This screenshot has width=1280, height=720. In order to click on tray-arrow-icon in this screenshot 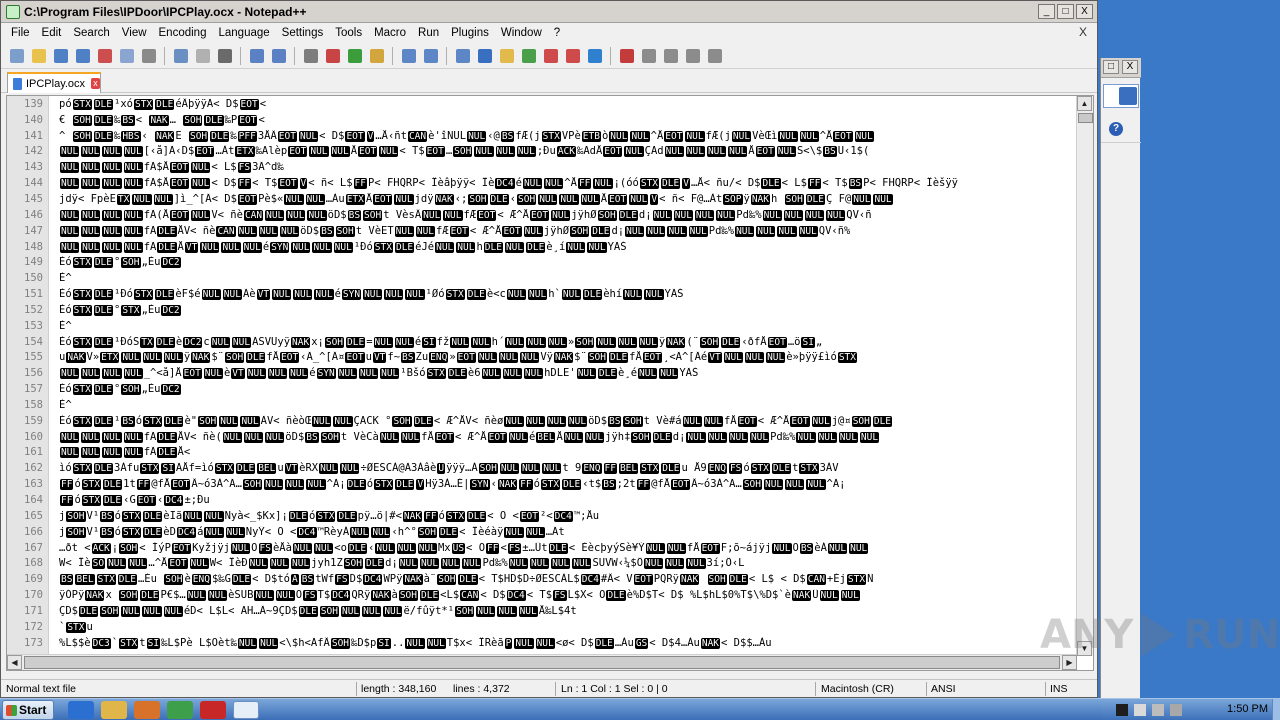, I will do `click(1122, 710)`.